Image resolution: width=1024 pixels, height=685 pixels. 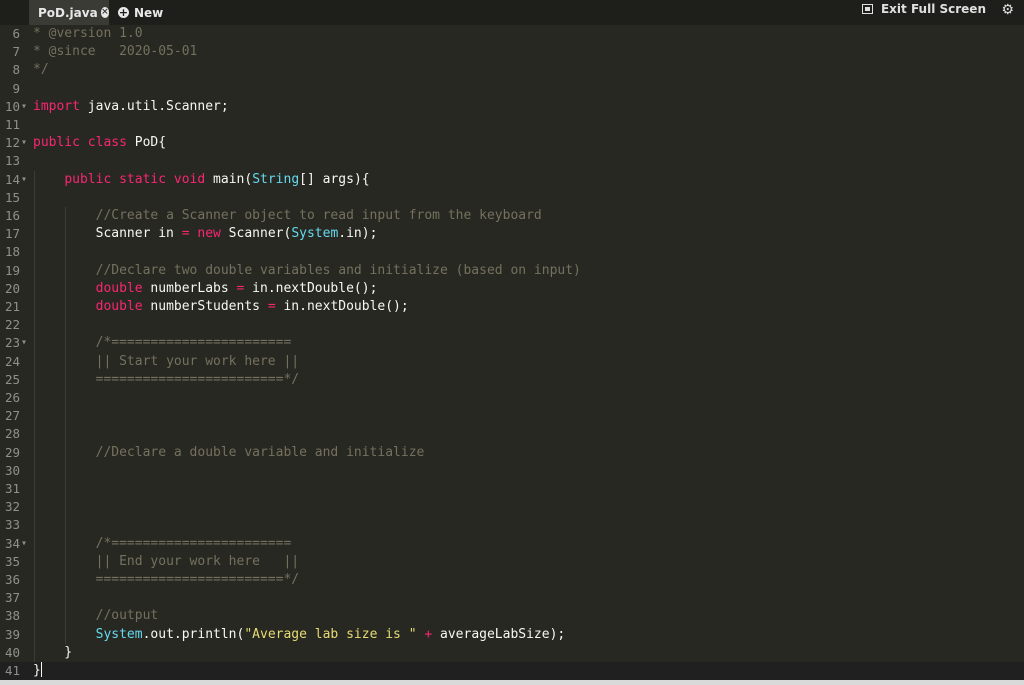 What do you see at coordinates (867, 9) in the screenshot?
I see `exit-fullscreen-icon` at bounding box center [867, 9].